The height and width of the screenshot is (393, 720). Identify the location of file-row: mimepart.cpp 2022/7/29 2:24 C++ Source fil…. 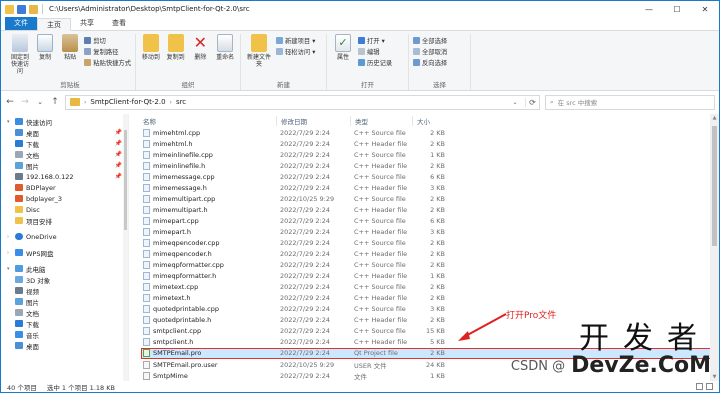
(430, 220).